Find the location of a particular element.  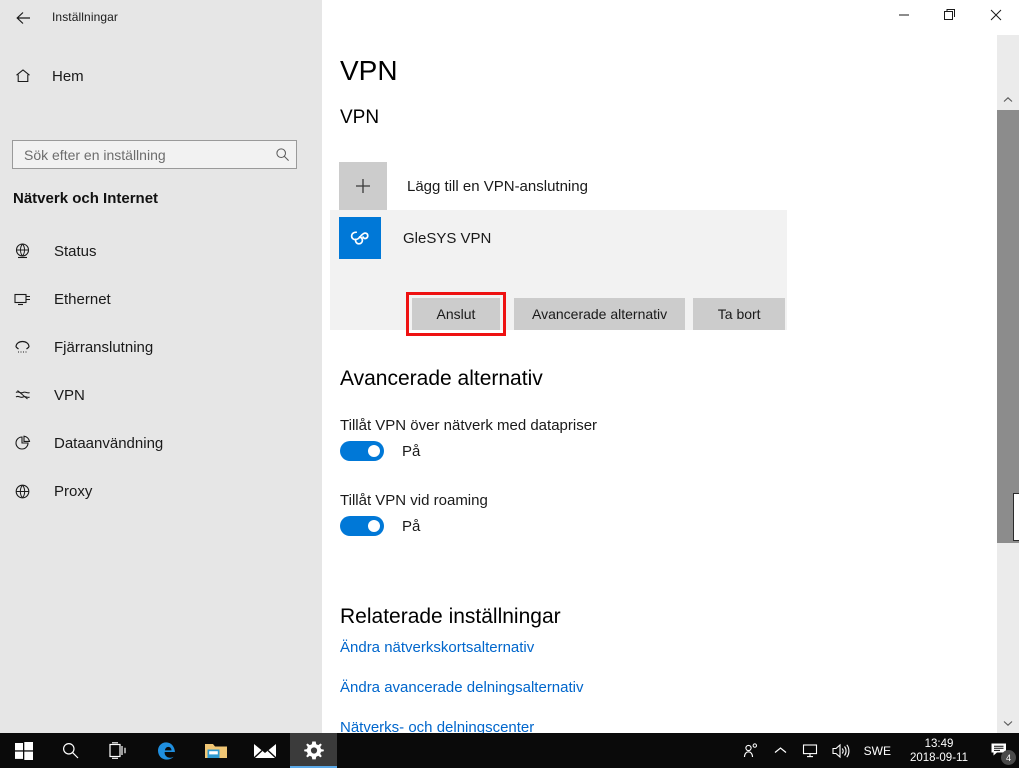

people-icon is located at coordinates (751, 750).